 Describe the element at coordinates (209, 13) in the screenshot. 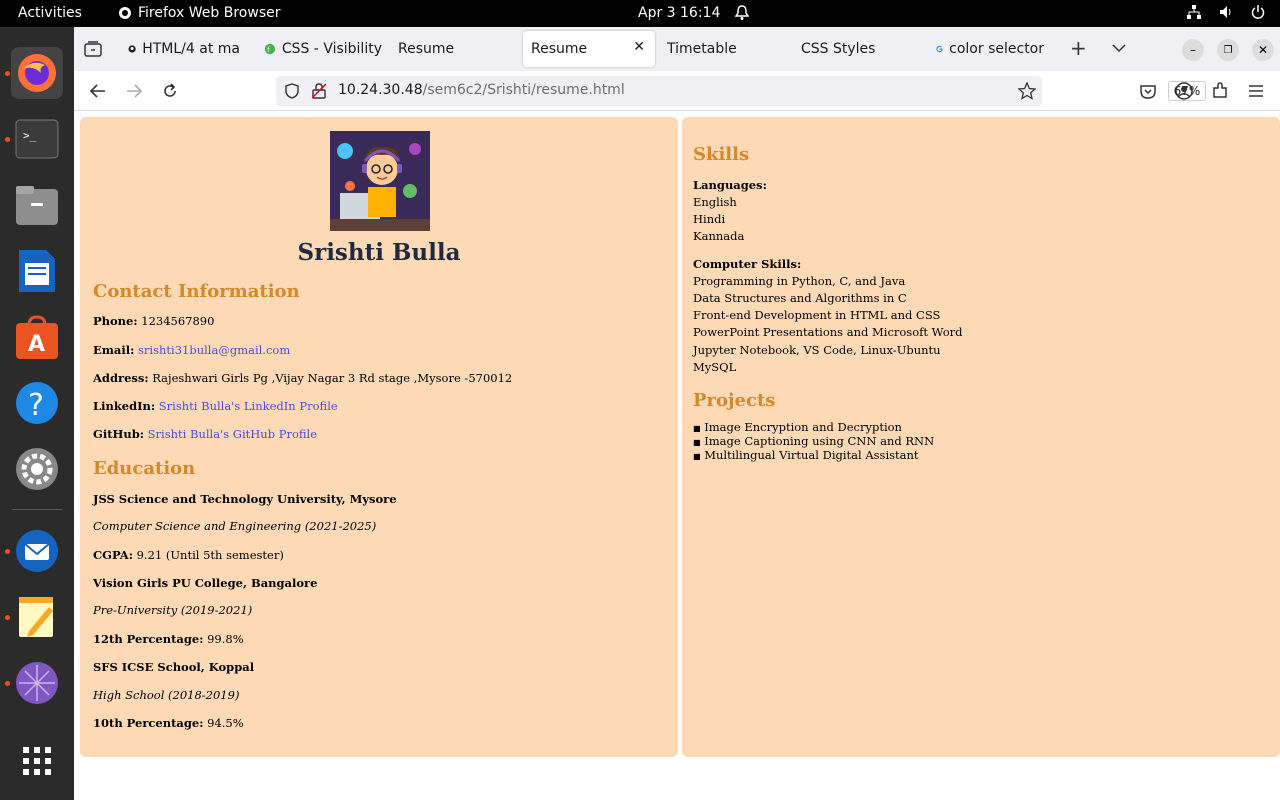

I see `app-name: Firefox Web Browser` at that location.